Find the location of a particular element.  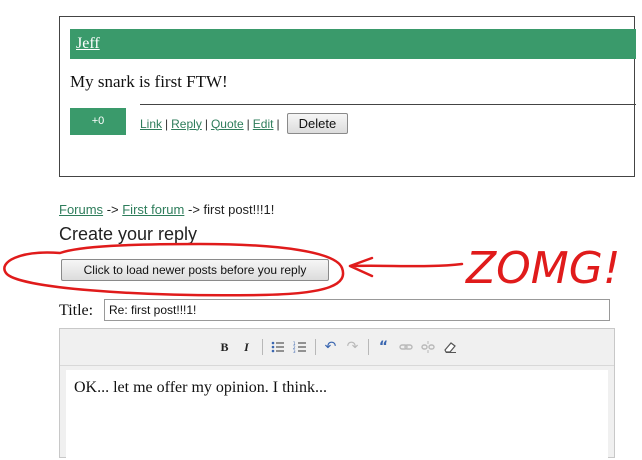

bold-icon: B is located at coordinates (225, 347).